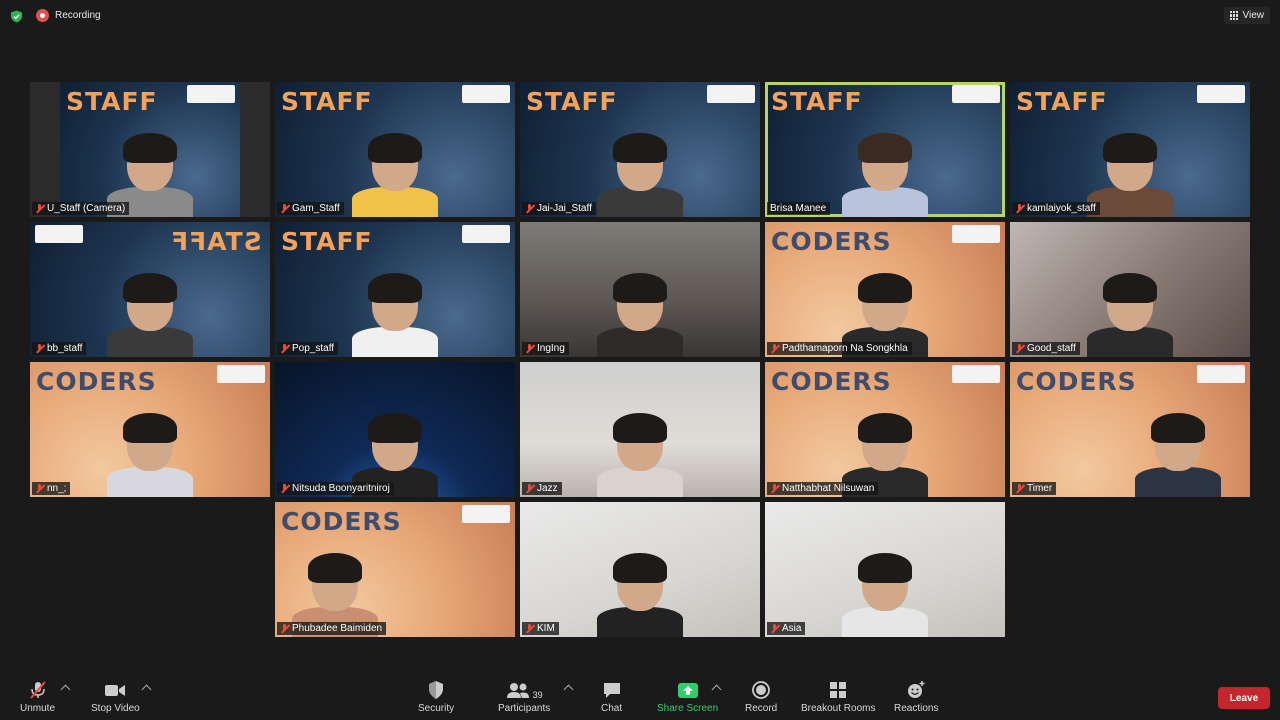 This screenshot has height=720, width=1280. Describe the element at coordinates (546, 628) in the screenshot. I see `participant-name: KIM` at that location.